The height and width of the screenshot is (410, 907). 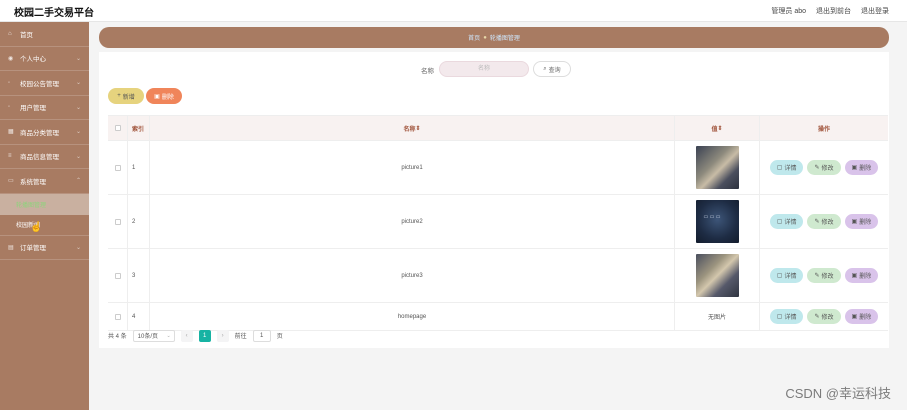 What do you see at coordinates (9, 82) in the screenshot?
I see `bell-icon: ◦` at bounding box center [9, 82].